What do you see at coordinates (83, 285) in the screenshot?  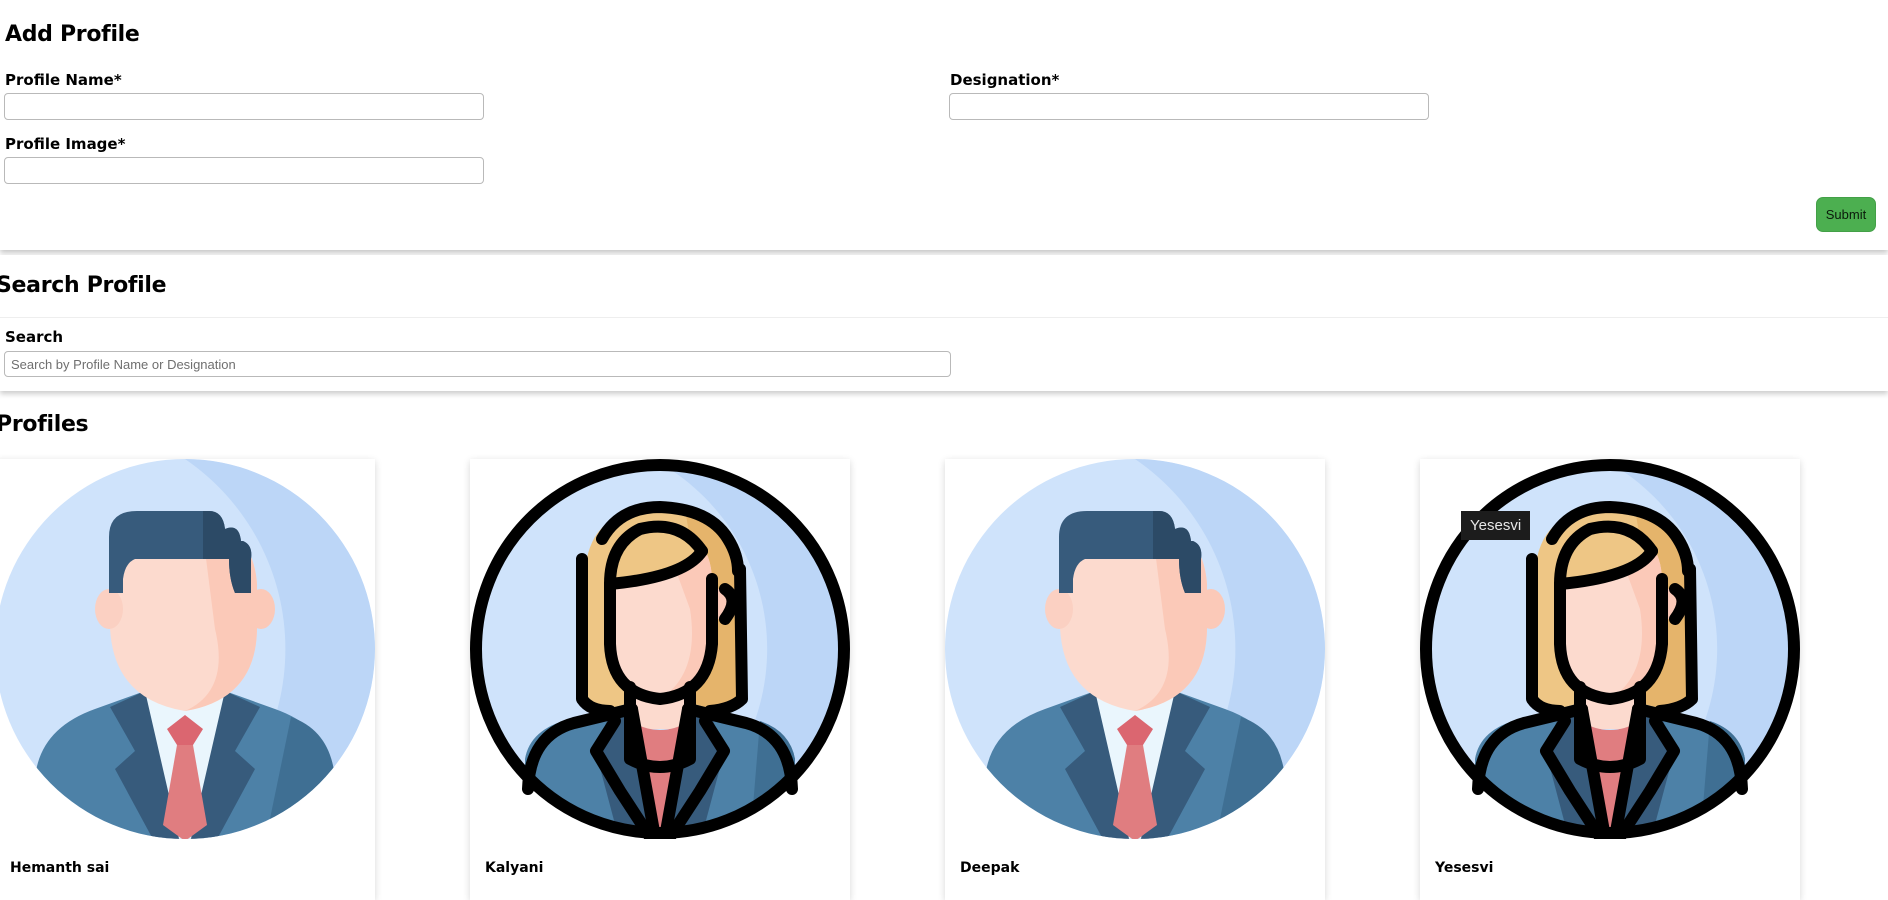 I see `search-profile-title: Search Profile` at bounding box center [83, 285].